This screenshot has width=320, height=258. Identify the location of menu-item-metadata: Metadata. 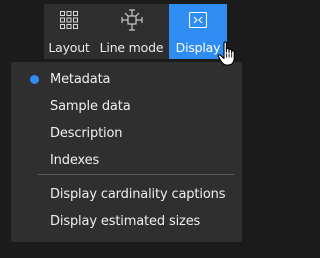
(126, 79).